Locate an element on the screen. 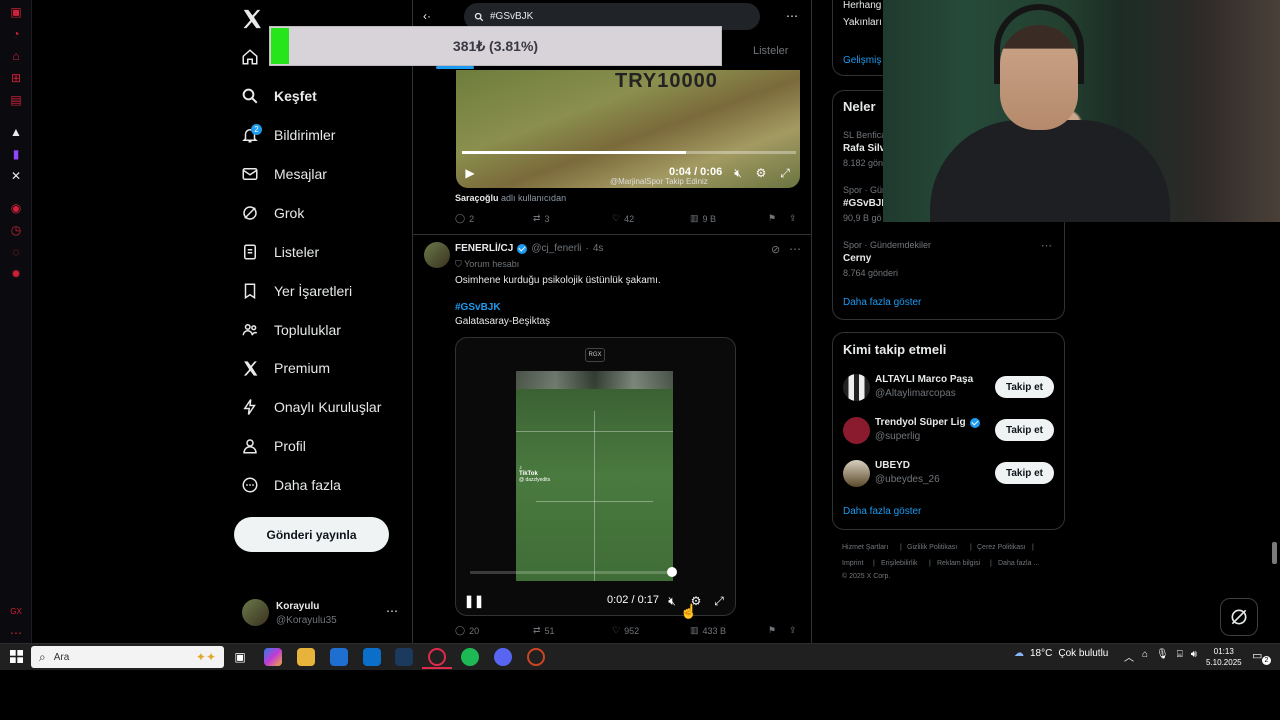 This screenshot has width=1280, height=720. trend-item: Rafa Silv is located at coordinates (864, 148).